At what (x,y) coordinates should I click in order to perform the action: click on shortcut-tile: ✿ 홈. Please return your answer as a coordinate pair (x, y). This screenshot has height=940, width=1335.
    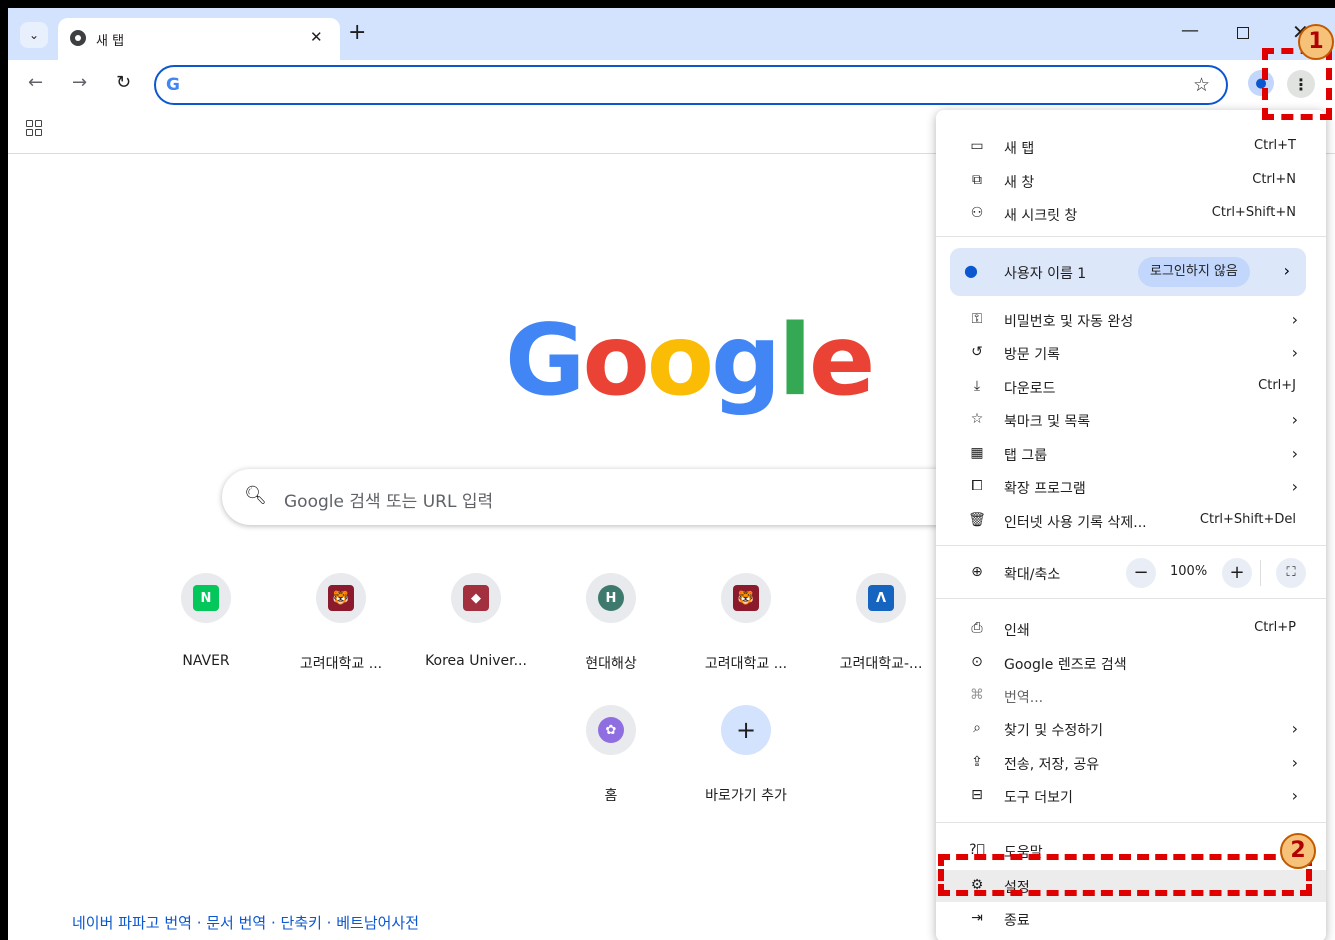
    Looking at the image, I should click on (611, 755).